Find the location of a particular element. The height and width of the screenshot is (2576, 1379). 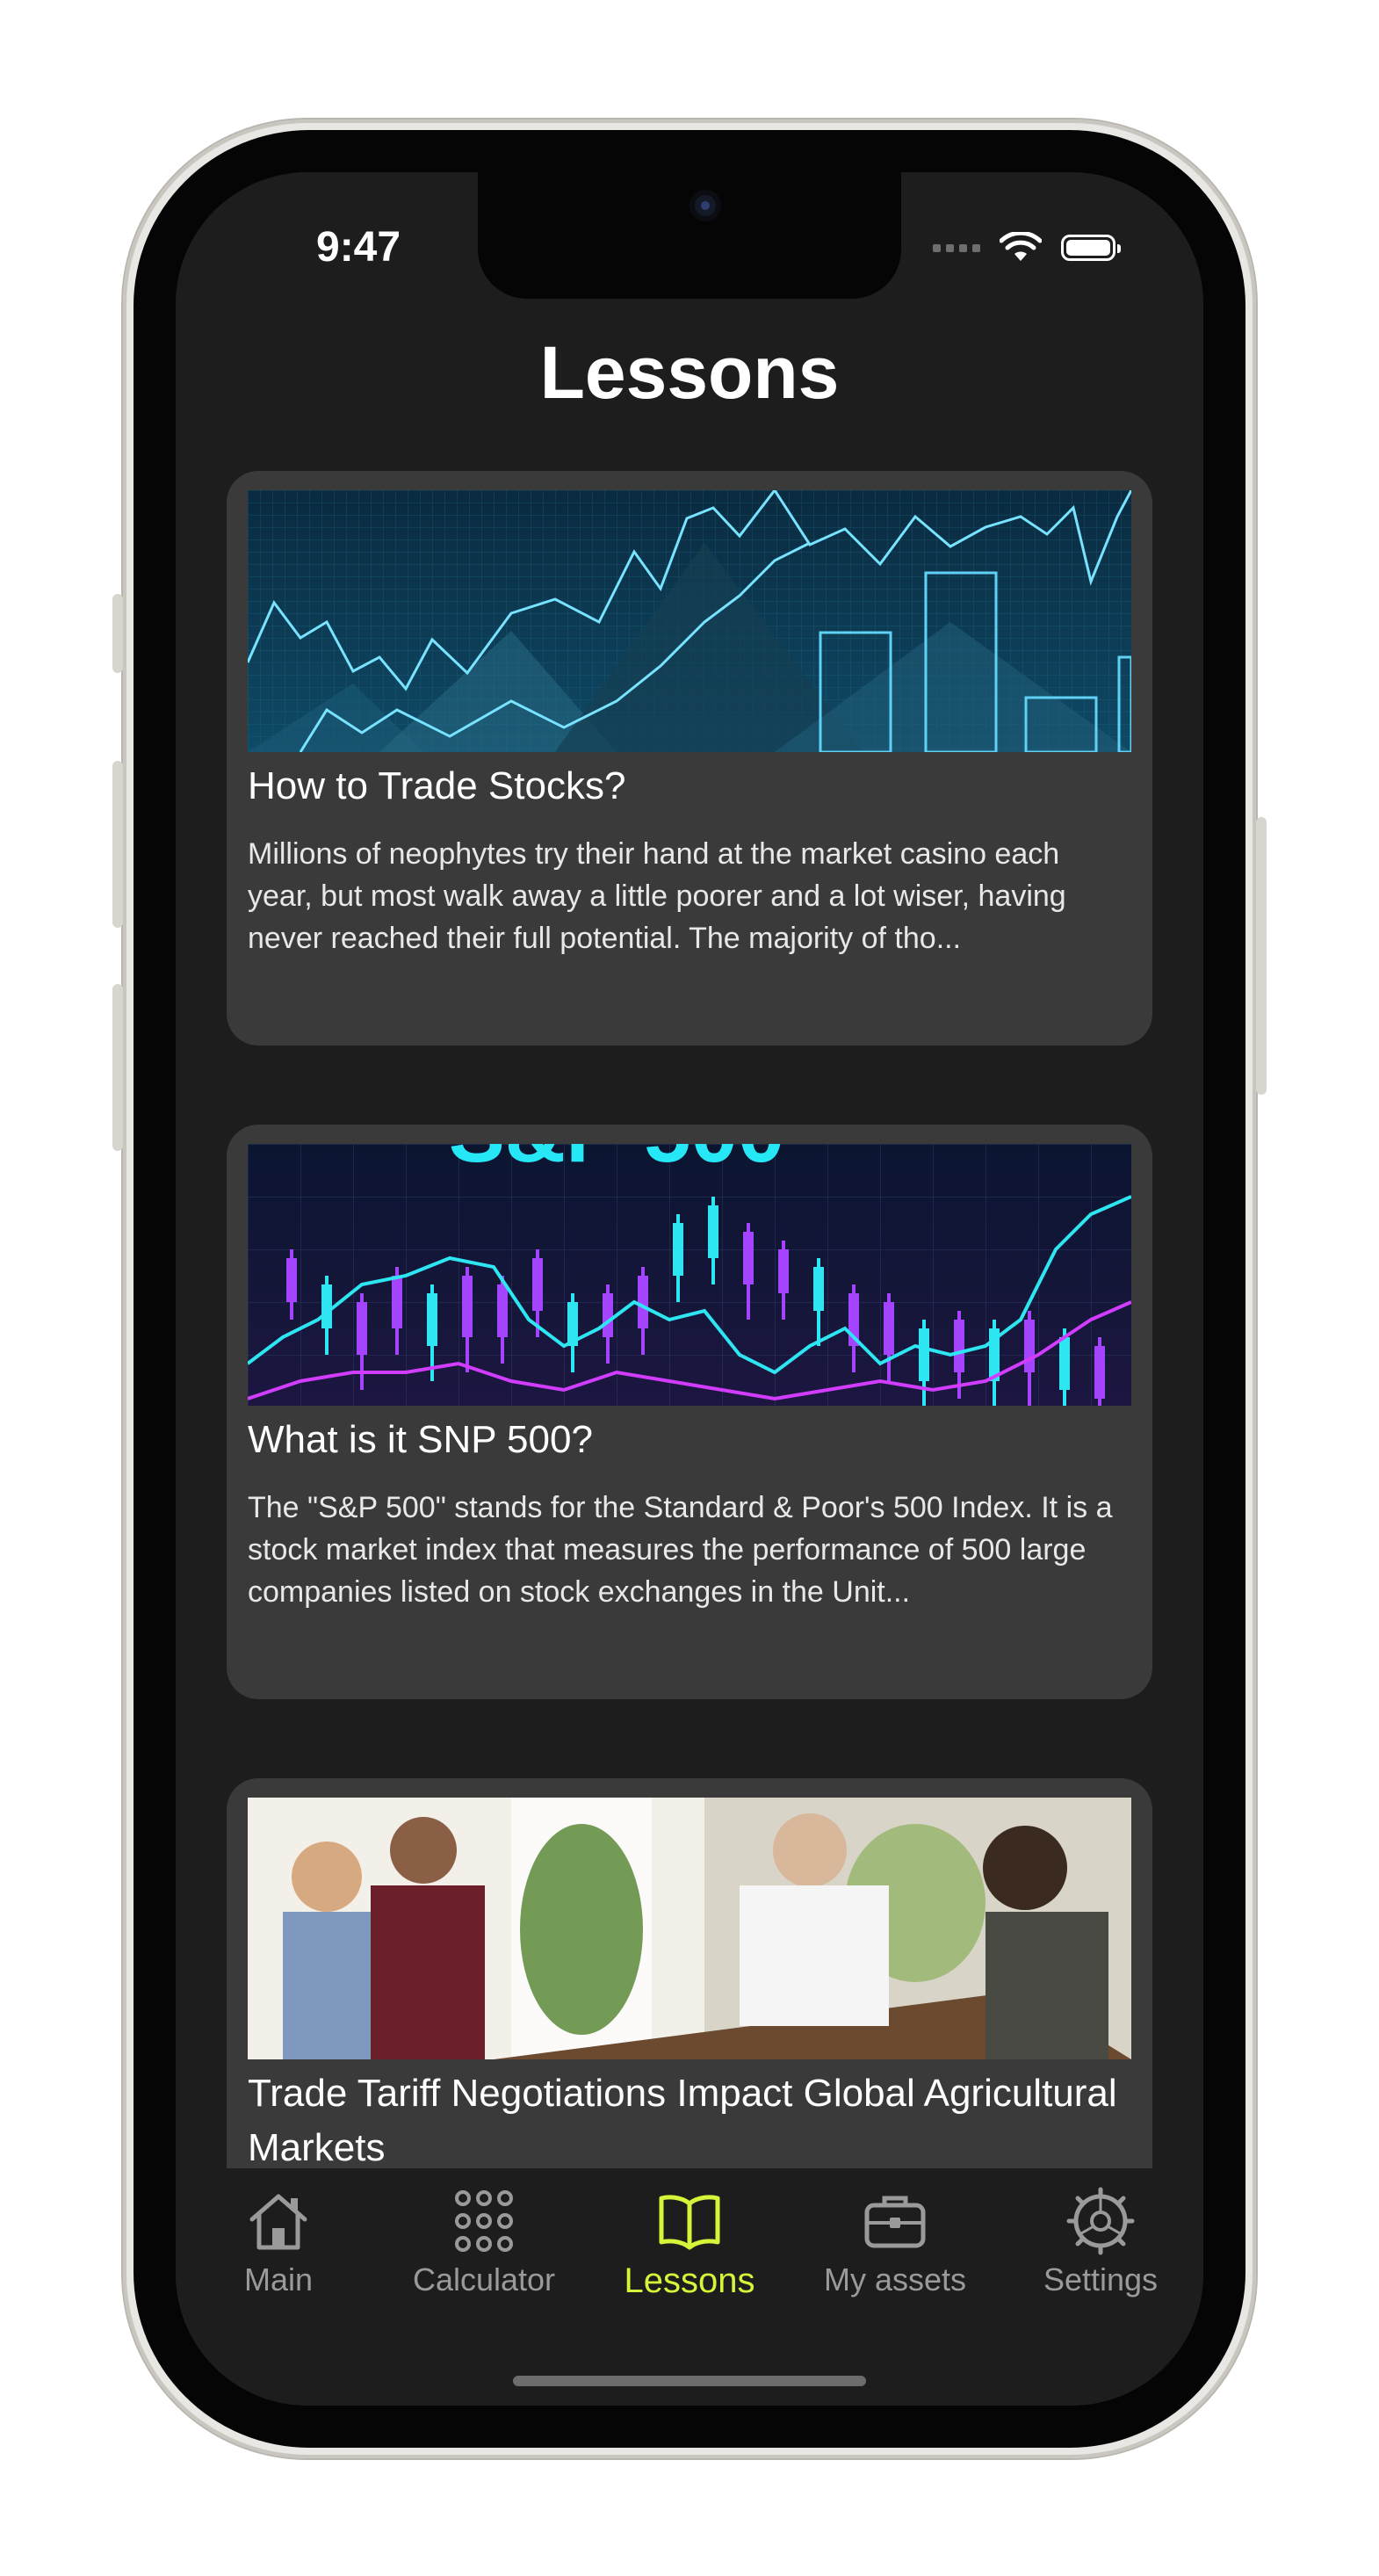

tab-my-assets: My assets is located at coordinates (895, 2256).